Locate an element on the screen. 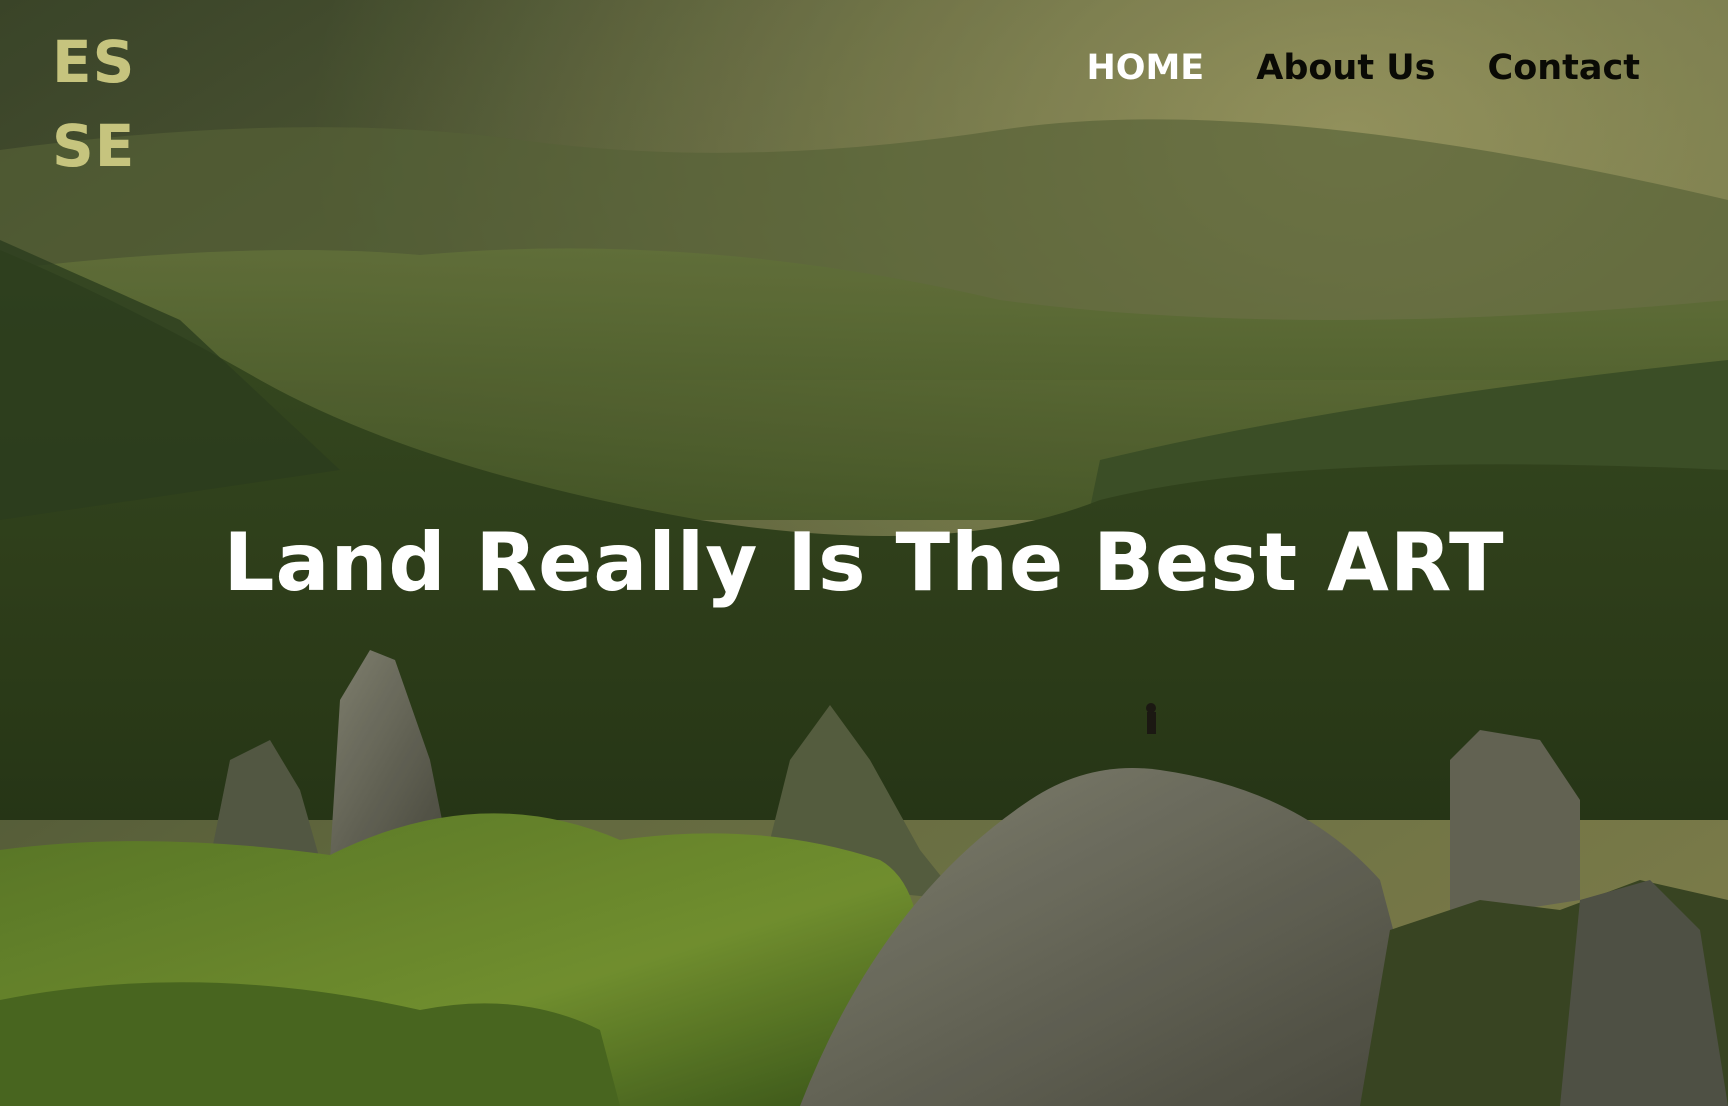 The height and width of the screenshot is (1117, 1728). page-bottom-strip is located at coordinates (864, 1111).